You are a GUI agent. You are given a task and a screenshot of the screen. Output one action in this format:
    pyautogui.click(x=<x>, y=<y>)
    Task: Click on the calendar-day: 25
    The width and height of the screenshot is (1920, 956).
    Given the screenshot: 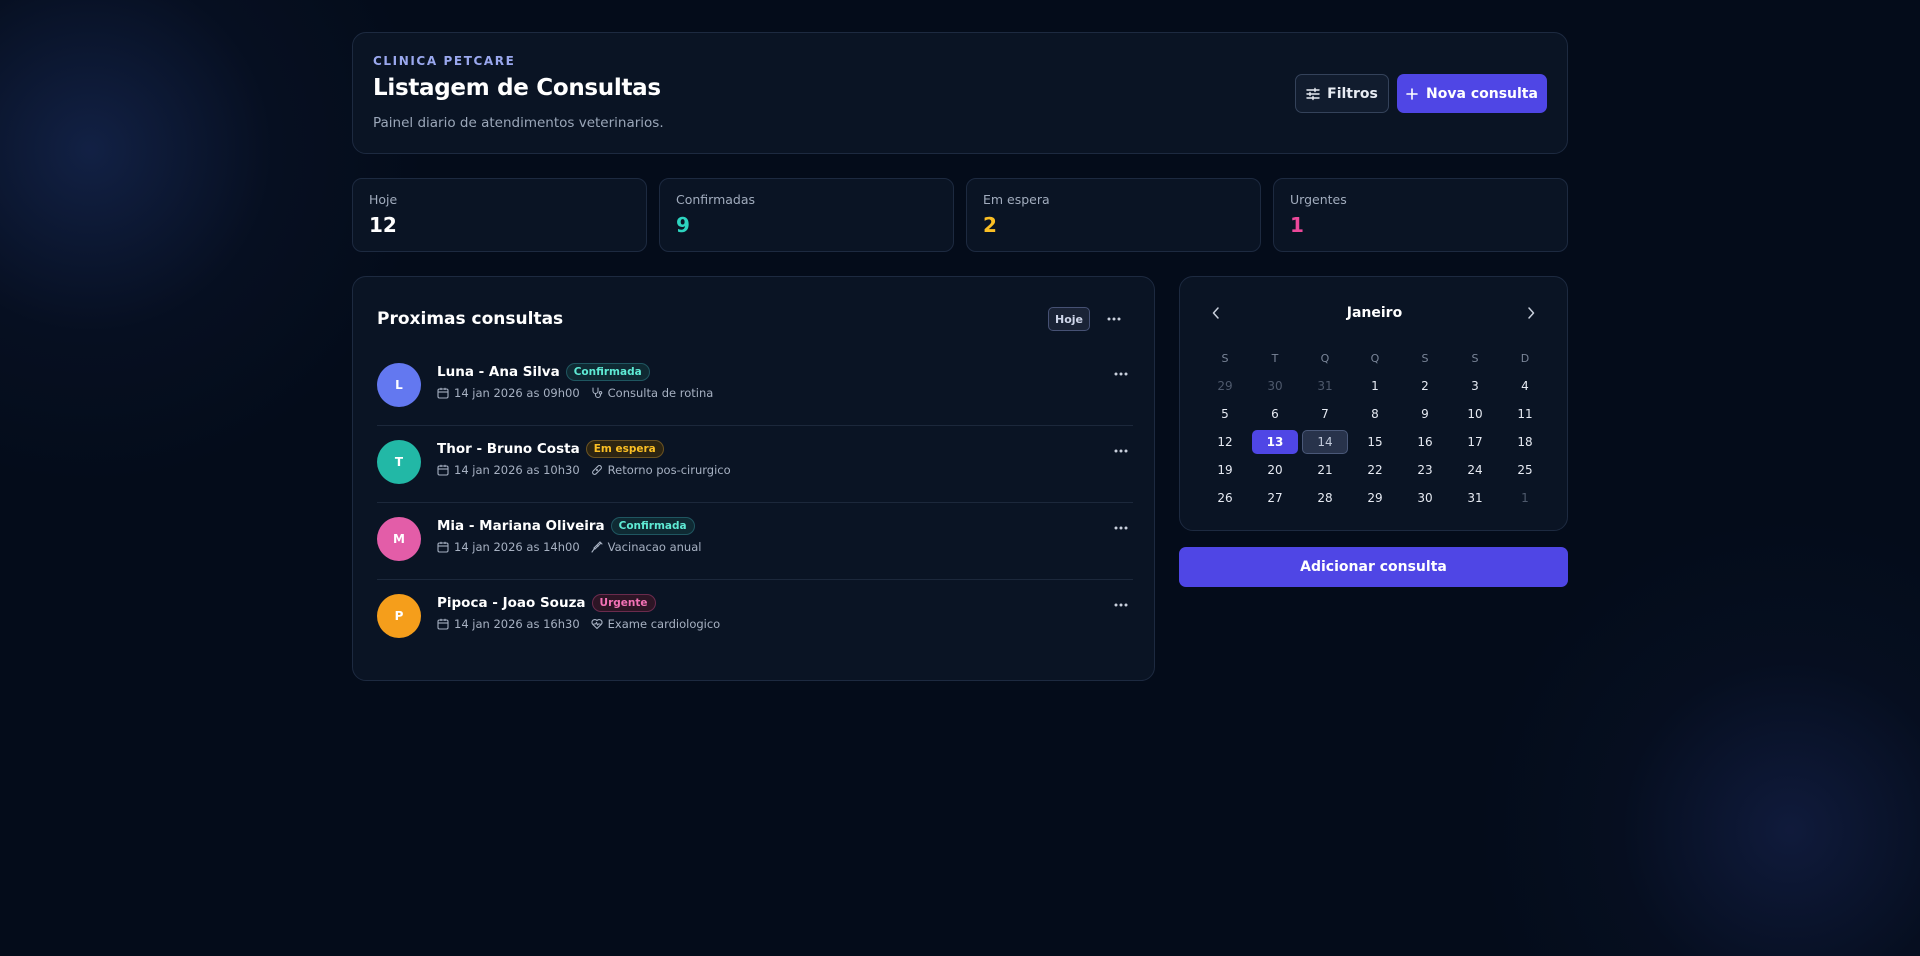 What is the action you would take?
    pyautogui.click(x=1525, y=470)
    